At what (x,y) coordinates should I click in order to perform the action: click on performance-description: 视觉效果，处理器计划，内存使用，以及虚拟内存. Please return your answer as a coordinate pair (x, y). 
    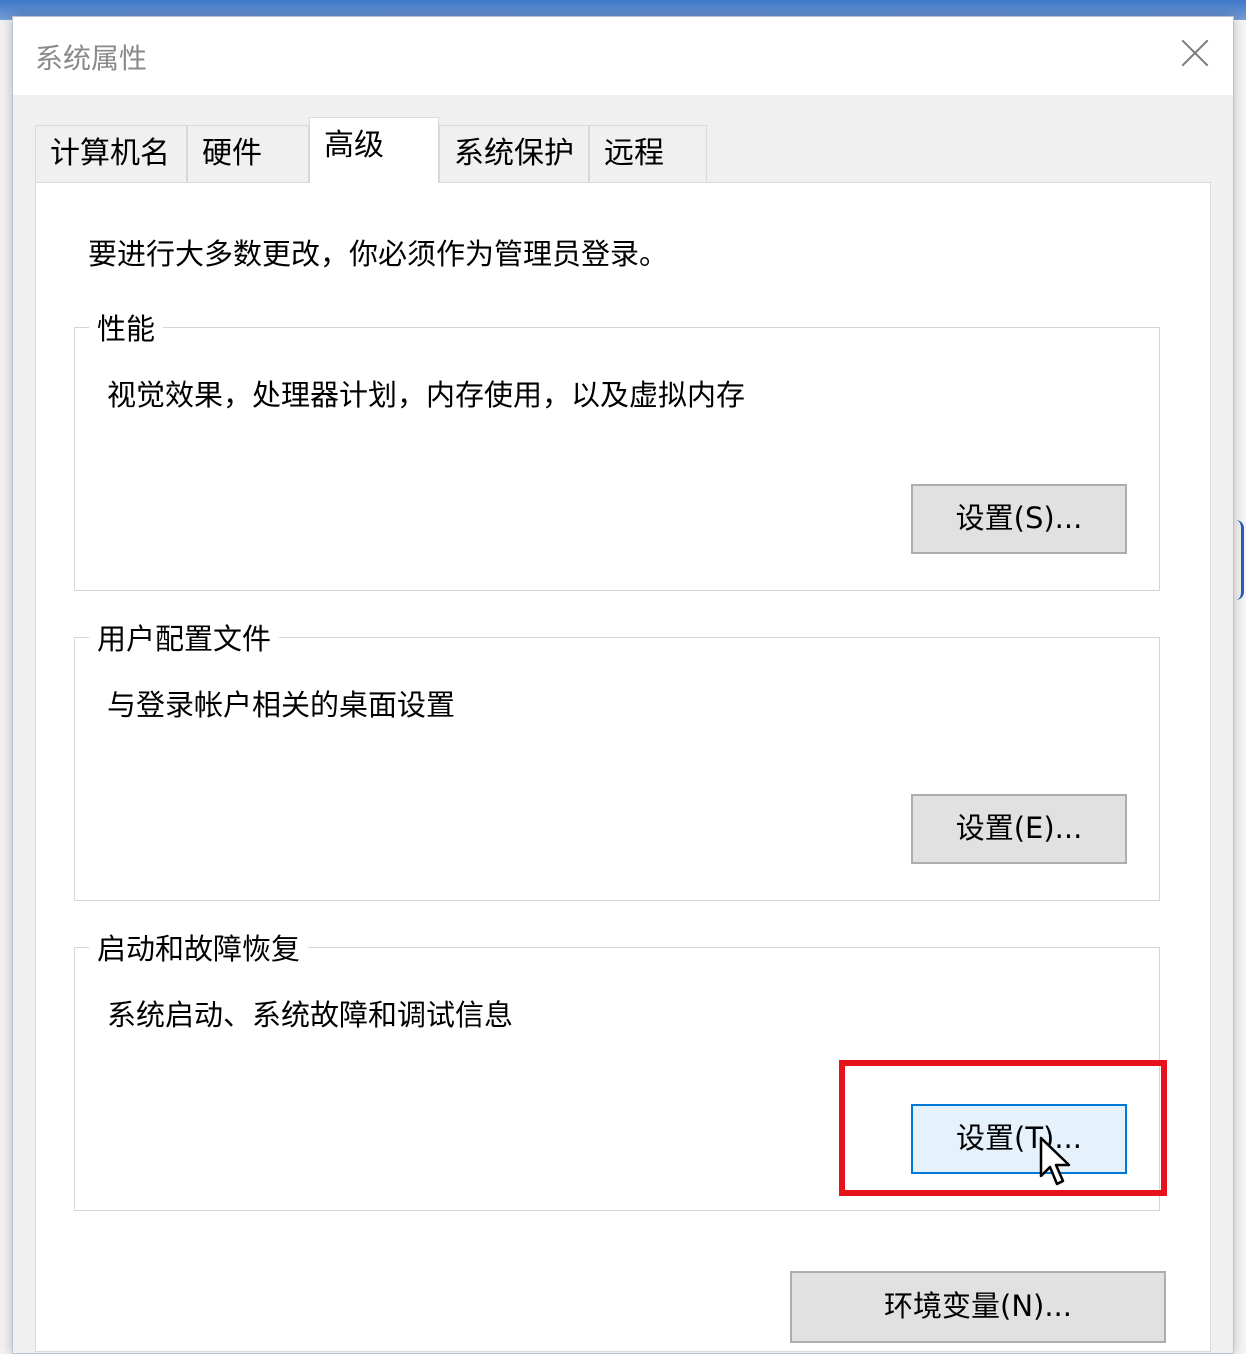
    Looking at the image, I should click on (426, 395).